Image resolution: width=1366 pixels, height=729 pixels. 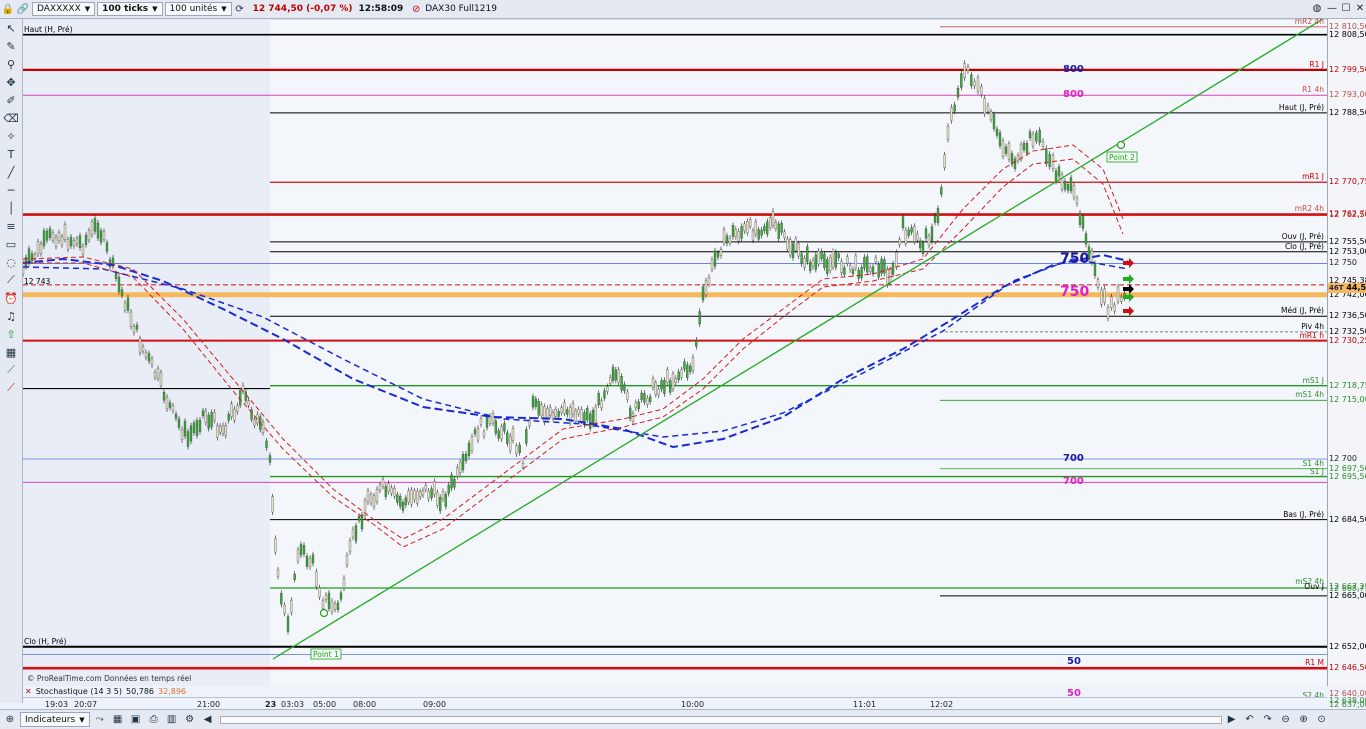 What do you see at coordinates (1232, 720) in the screenshot?
I see `scroll-right-icon: ▶` at bounding box center [1232, 720].